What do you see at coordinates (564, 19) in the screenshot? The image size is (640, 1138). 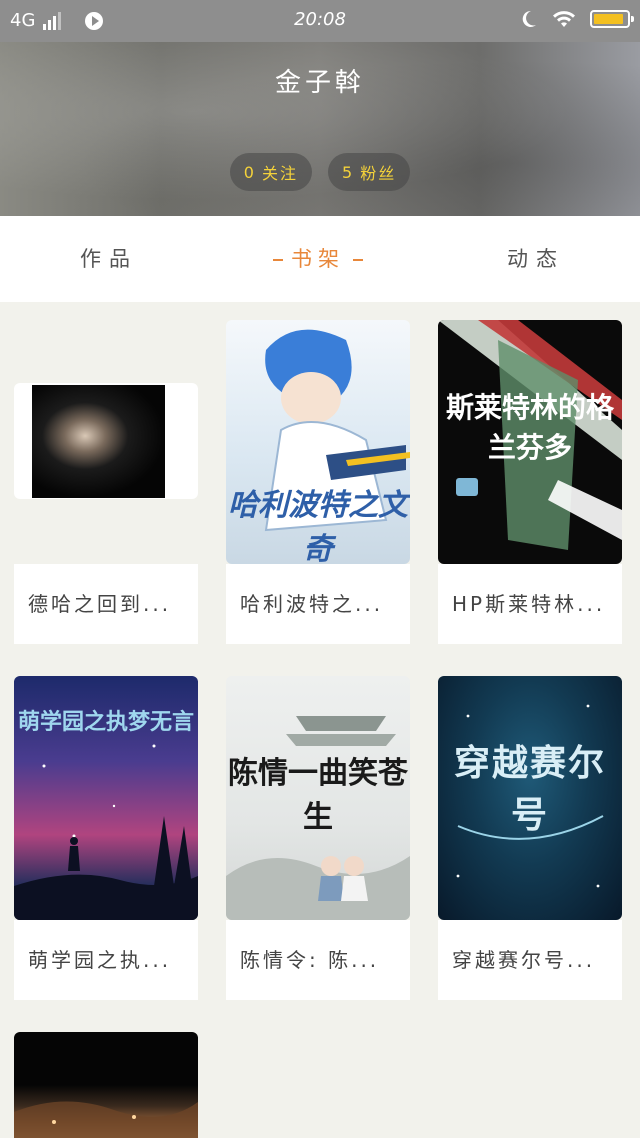 I see `wifi-icon` at bounding box center [564, 19].